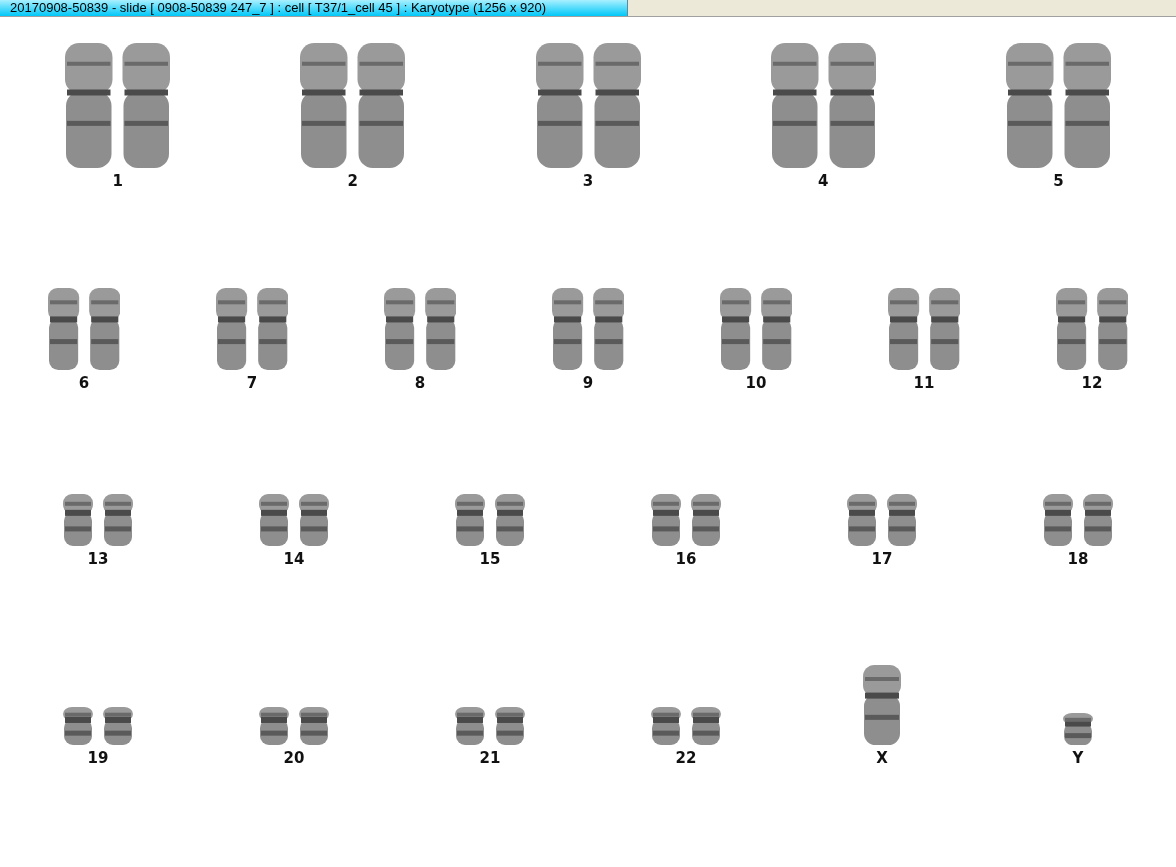 Image resolution: width=1176 pixels, height=867 pixels. I want to click on chromosome-label: 16, so click(686, 559).